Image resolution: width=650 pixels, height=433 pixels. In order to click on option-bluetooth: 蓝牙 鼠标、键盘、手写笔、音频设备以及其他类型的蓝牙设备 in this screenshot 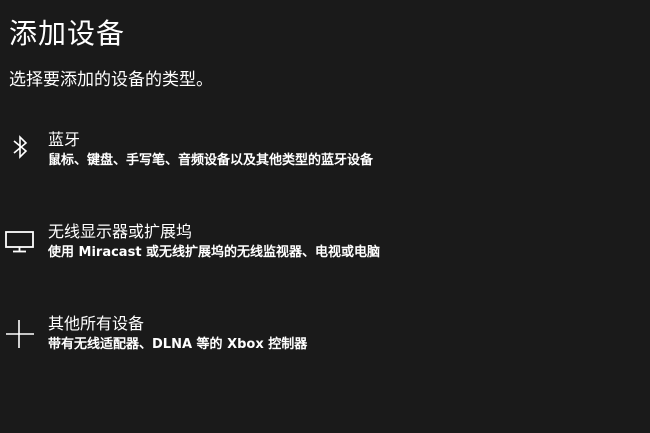, I will do `click(325, 154)`.